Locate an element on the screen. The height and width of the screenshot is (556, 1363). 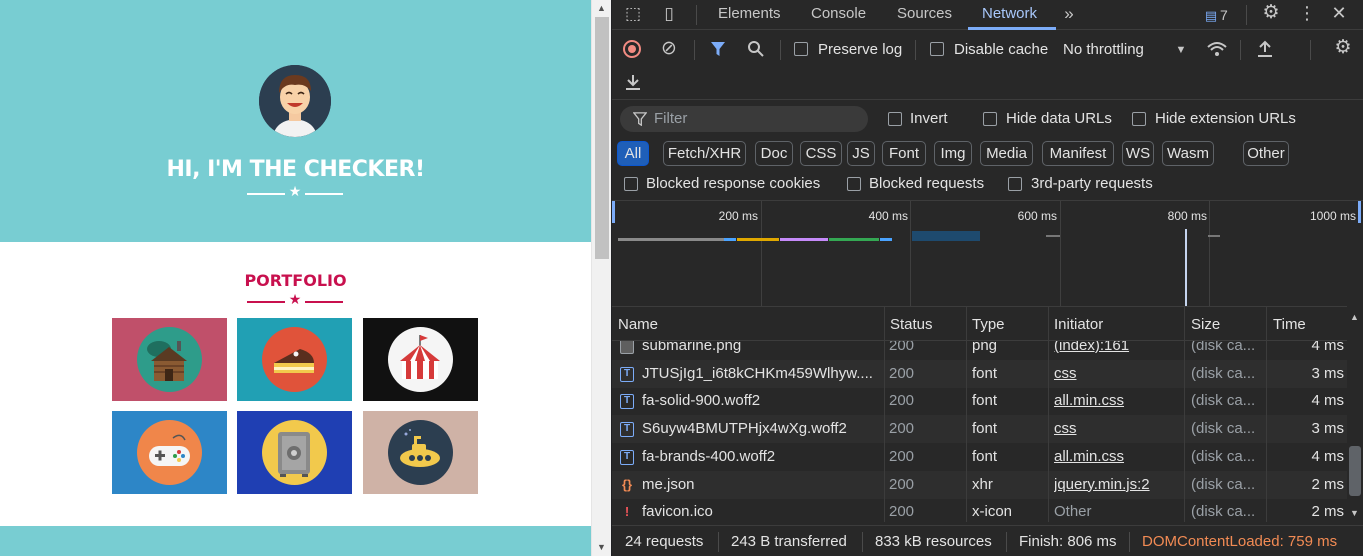
tab-elements: Elements is located at coordinates (749, 13).